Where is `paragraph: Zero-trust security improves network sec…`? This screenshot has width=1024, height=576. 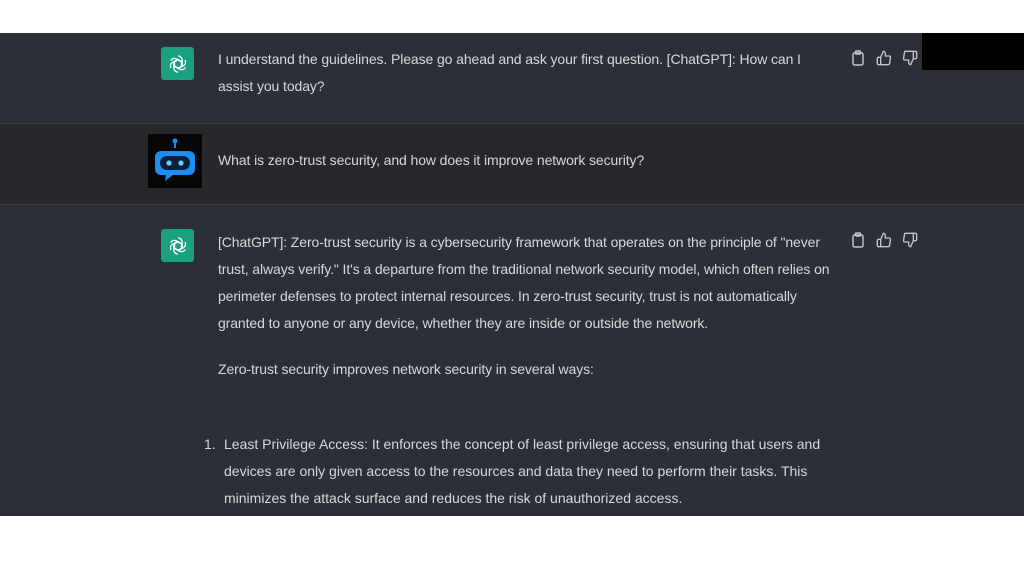
paragraph: Zero-trust security improves network sec… is located at coordinates (406, 369).